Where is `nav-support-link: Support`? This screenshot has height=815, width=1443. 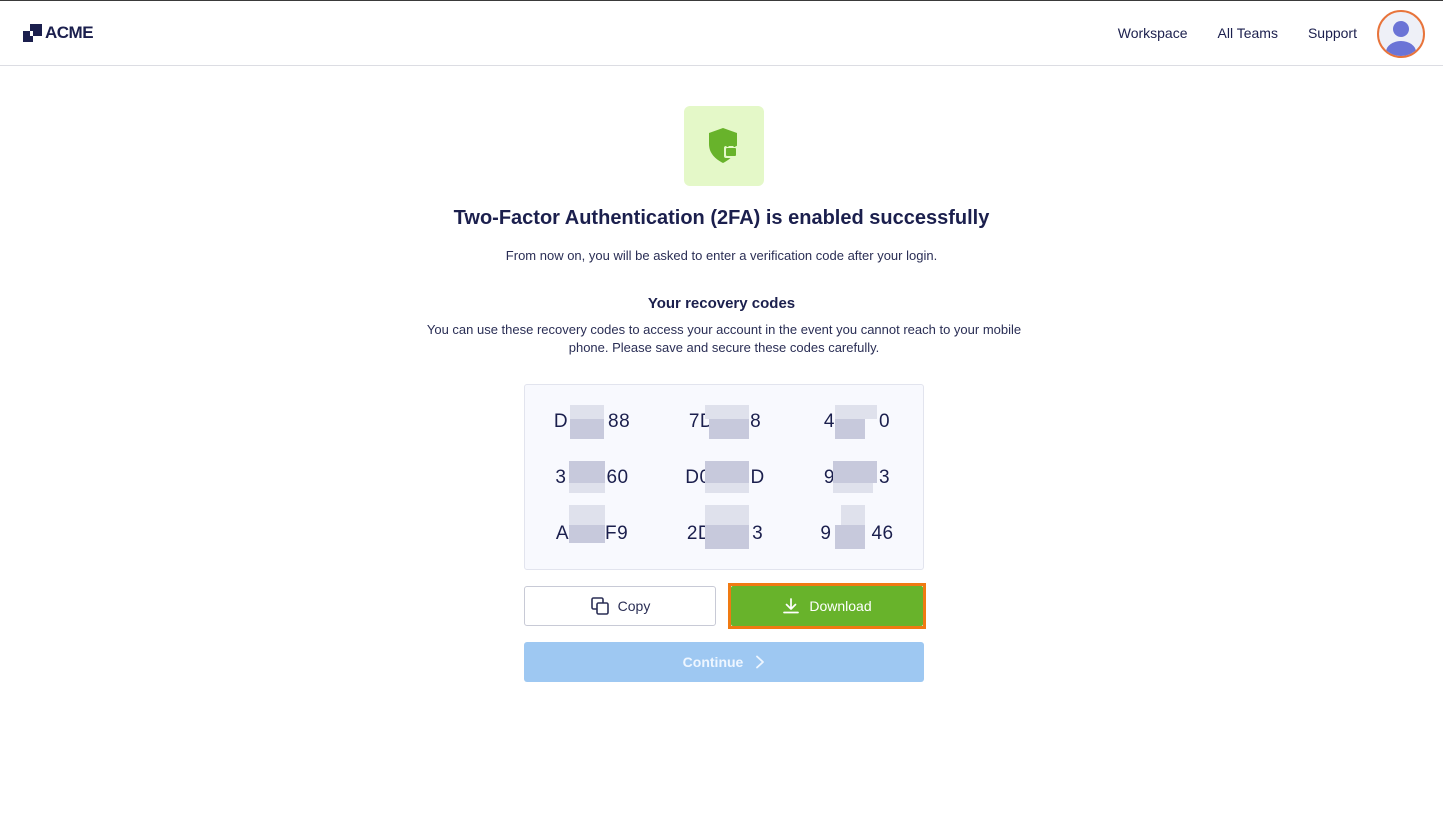 nav-support-link: Support is located at coordinates (1332, 33).